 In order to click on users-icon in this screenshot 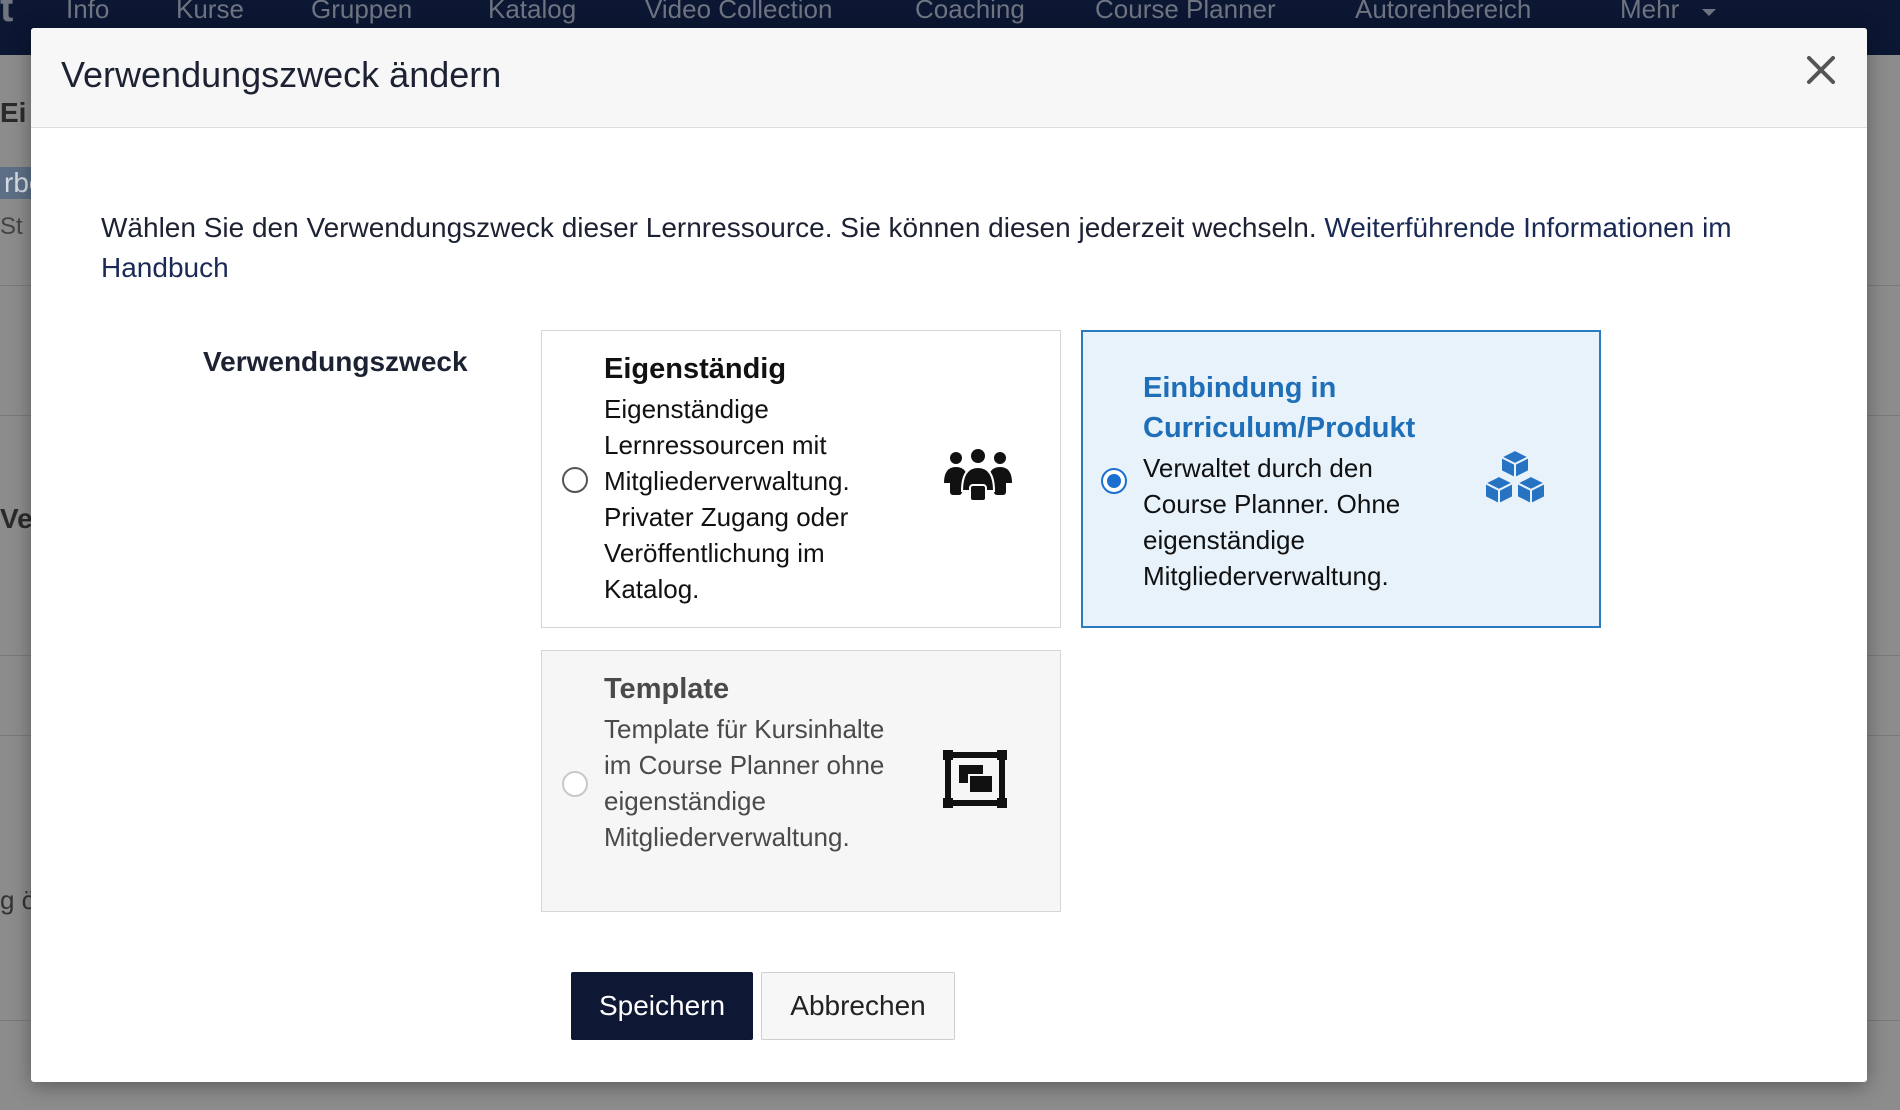, I will do `click(978, 477)`.